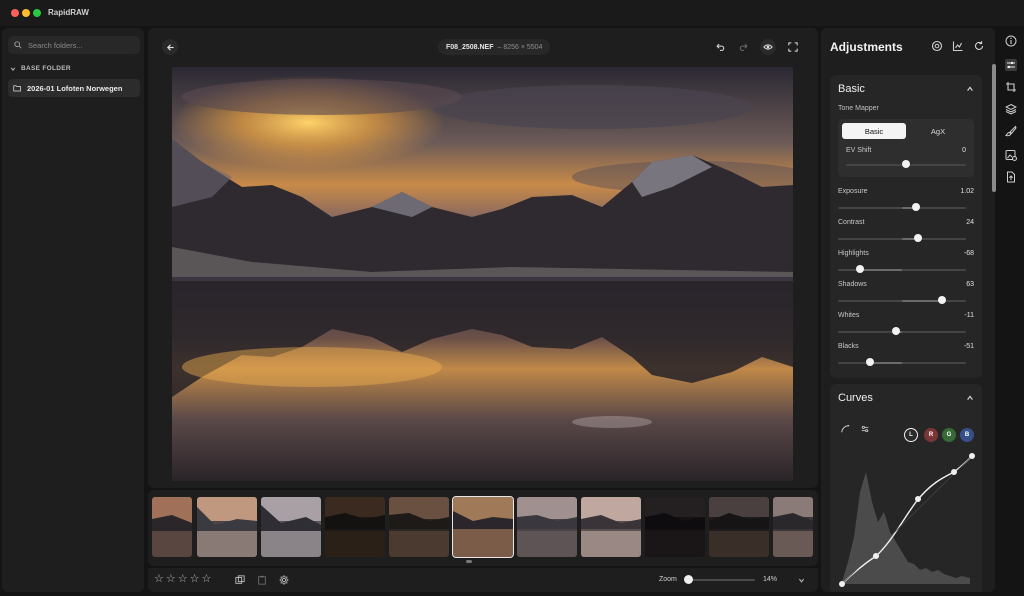  I want to click on highlights-fill, so click(880, 270).